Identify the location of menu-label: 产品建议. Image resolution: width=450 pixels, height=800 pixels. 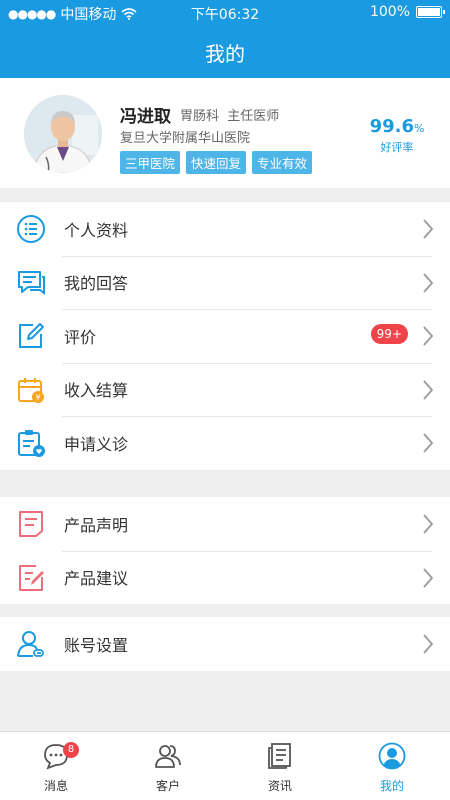
(96, 579).